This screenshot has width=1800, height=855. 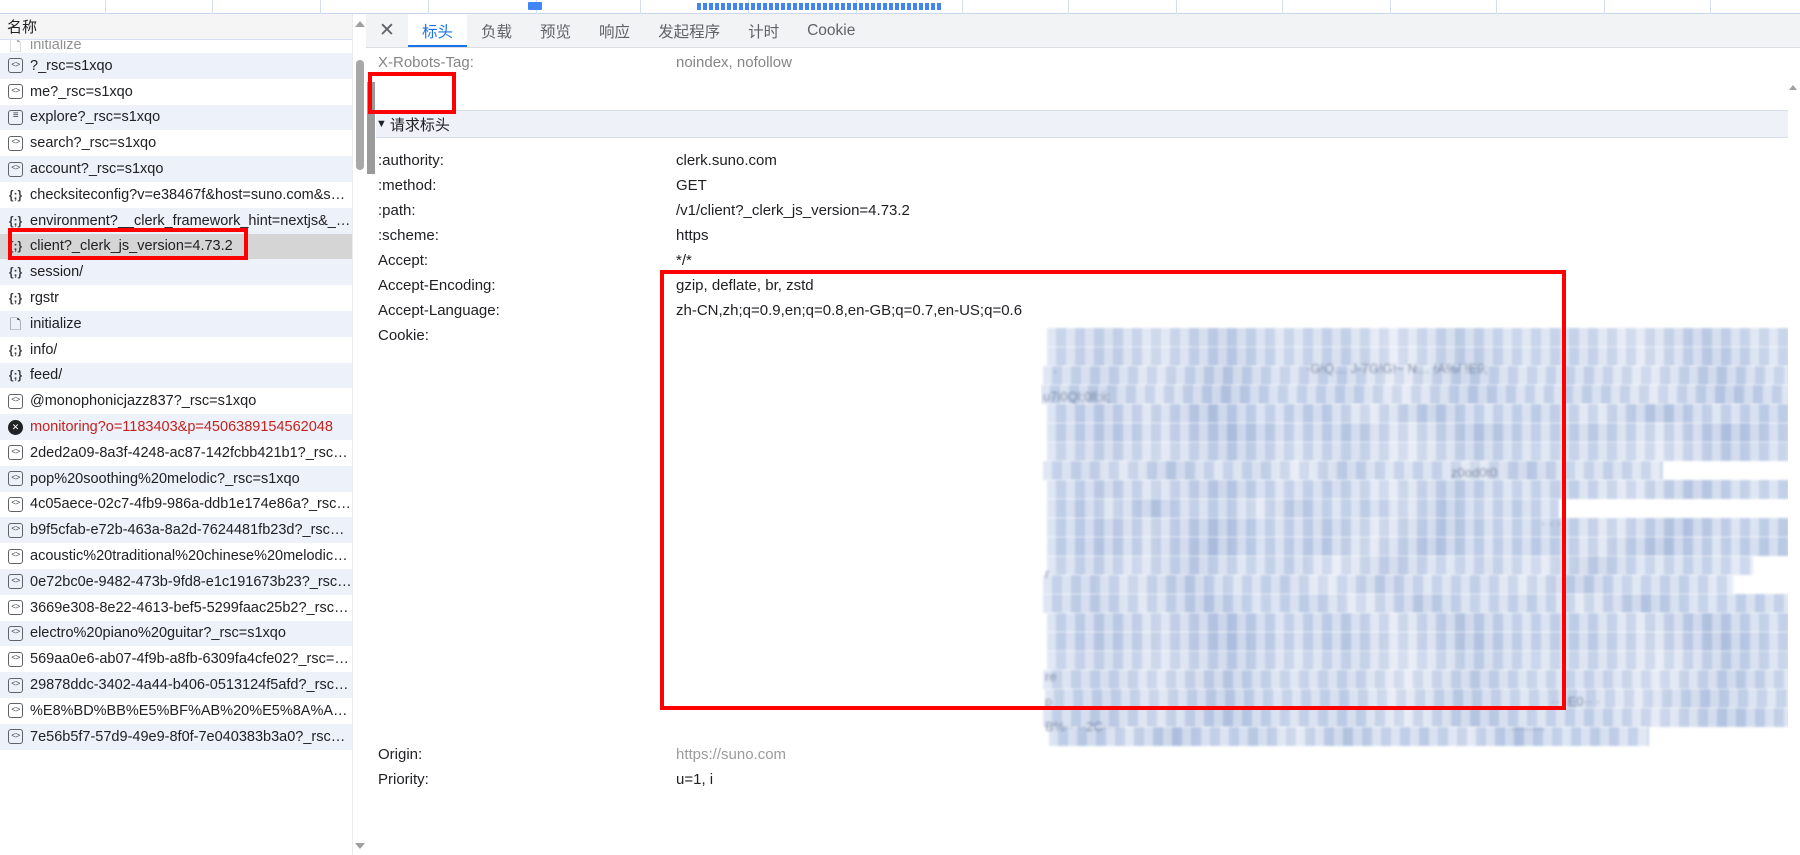 I want to click on header-key: Cookie:, so click(x=403, y=335).